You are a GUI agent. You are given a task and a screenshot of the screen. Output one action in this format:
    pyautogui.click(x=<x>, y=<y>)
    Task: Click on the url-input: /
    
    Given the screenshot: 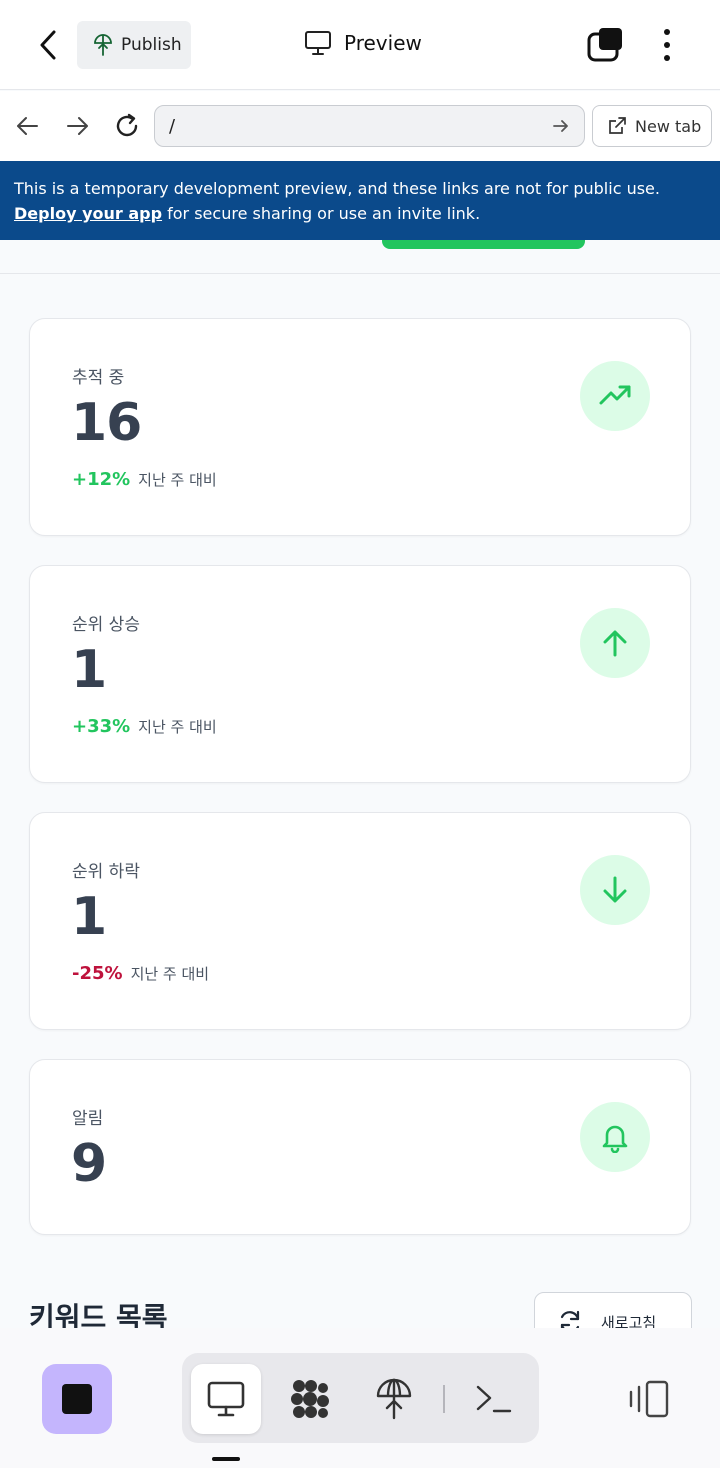 What is the action you would take?
    pyautogui.click(x=369, y=126)
    